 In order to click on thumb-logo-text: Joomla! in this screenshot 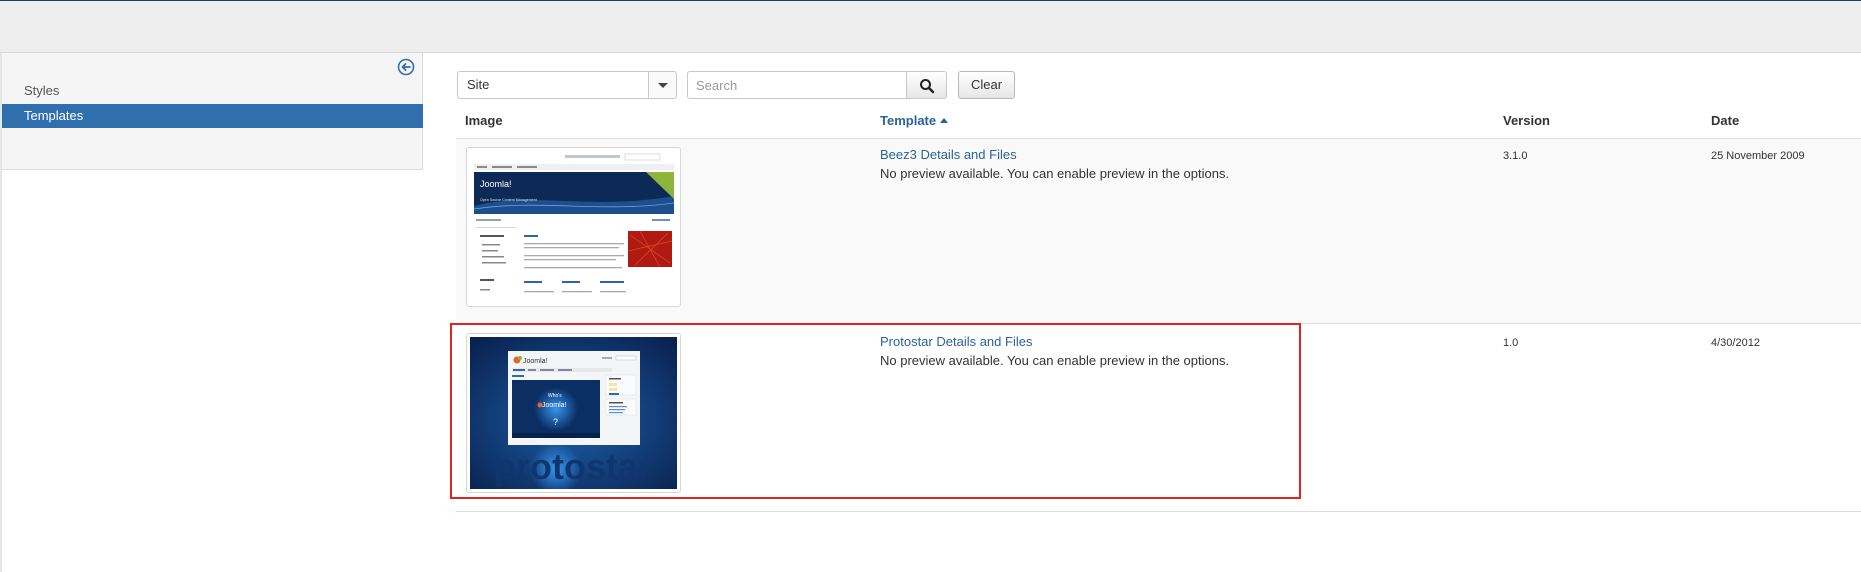, I will do `click(535, 361)`.